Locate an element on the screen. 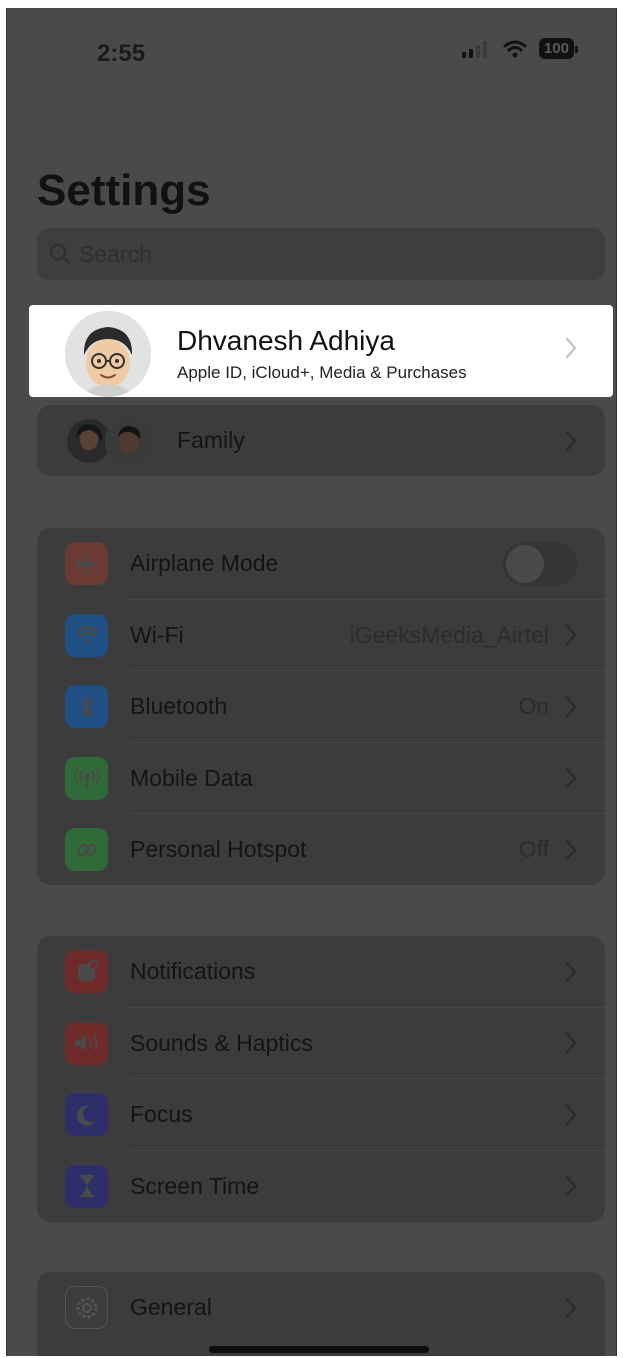 This screenshot has width=623, height=1358. family-row: Family is located at coordinates (321, 441).